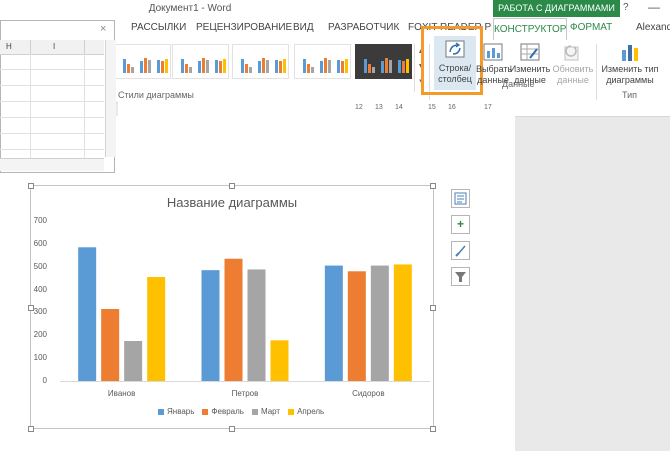 The height and width of the screenshot is (451, 670). I want to click on x-category-label: Иванов, so click(121, 393).